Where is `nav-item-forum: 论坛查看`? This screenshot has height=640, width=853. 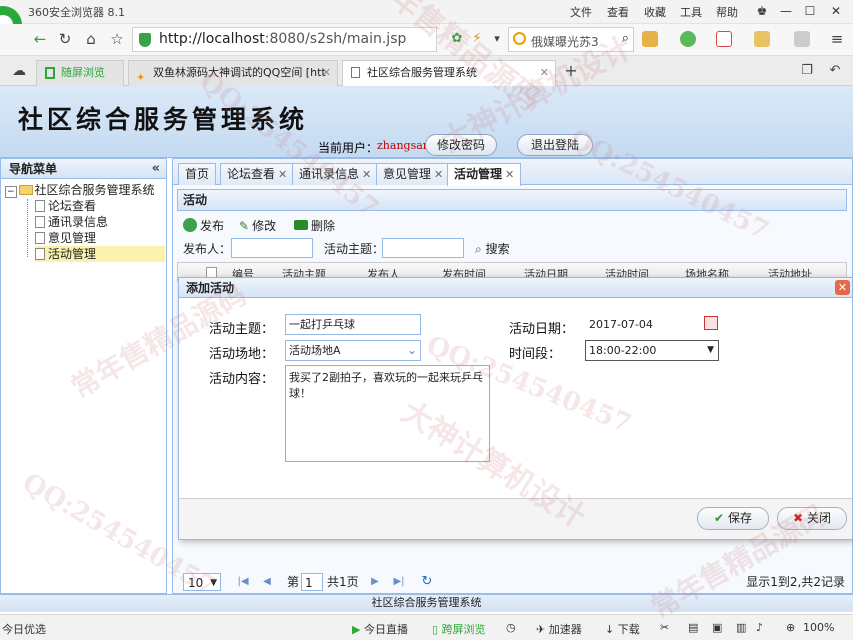
nav-item-forum: 论坛查看 is located at coordinates (100, 206).